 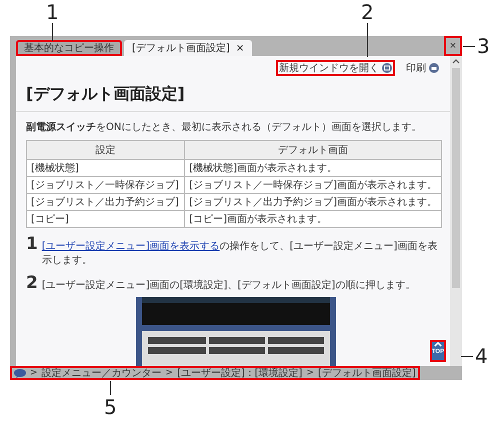 I want to click on table-cell: [コピー], so click(x=105, y=219).